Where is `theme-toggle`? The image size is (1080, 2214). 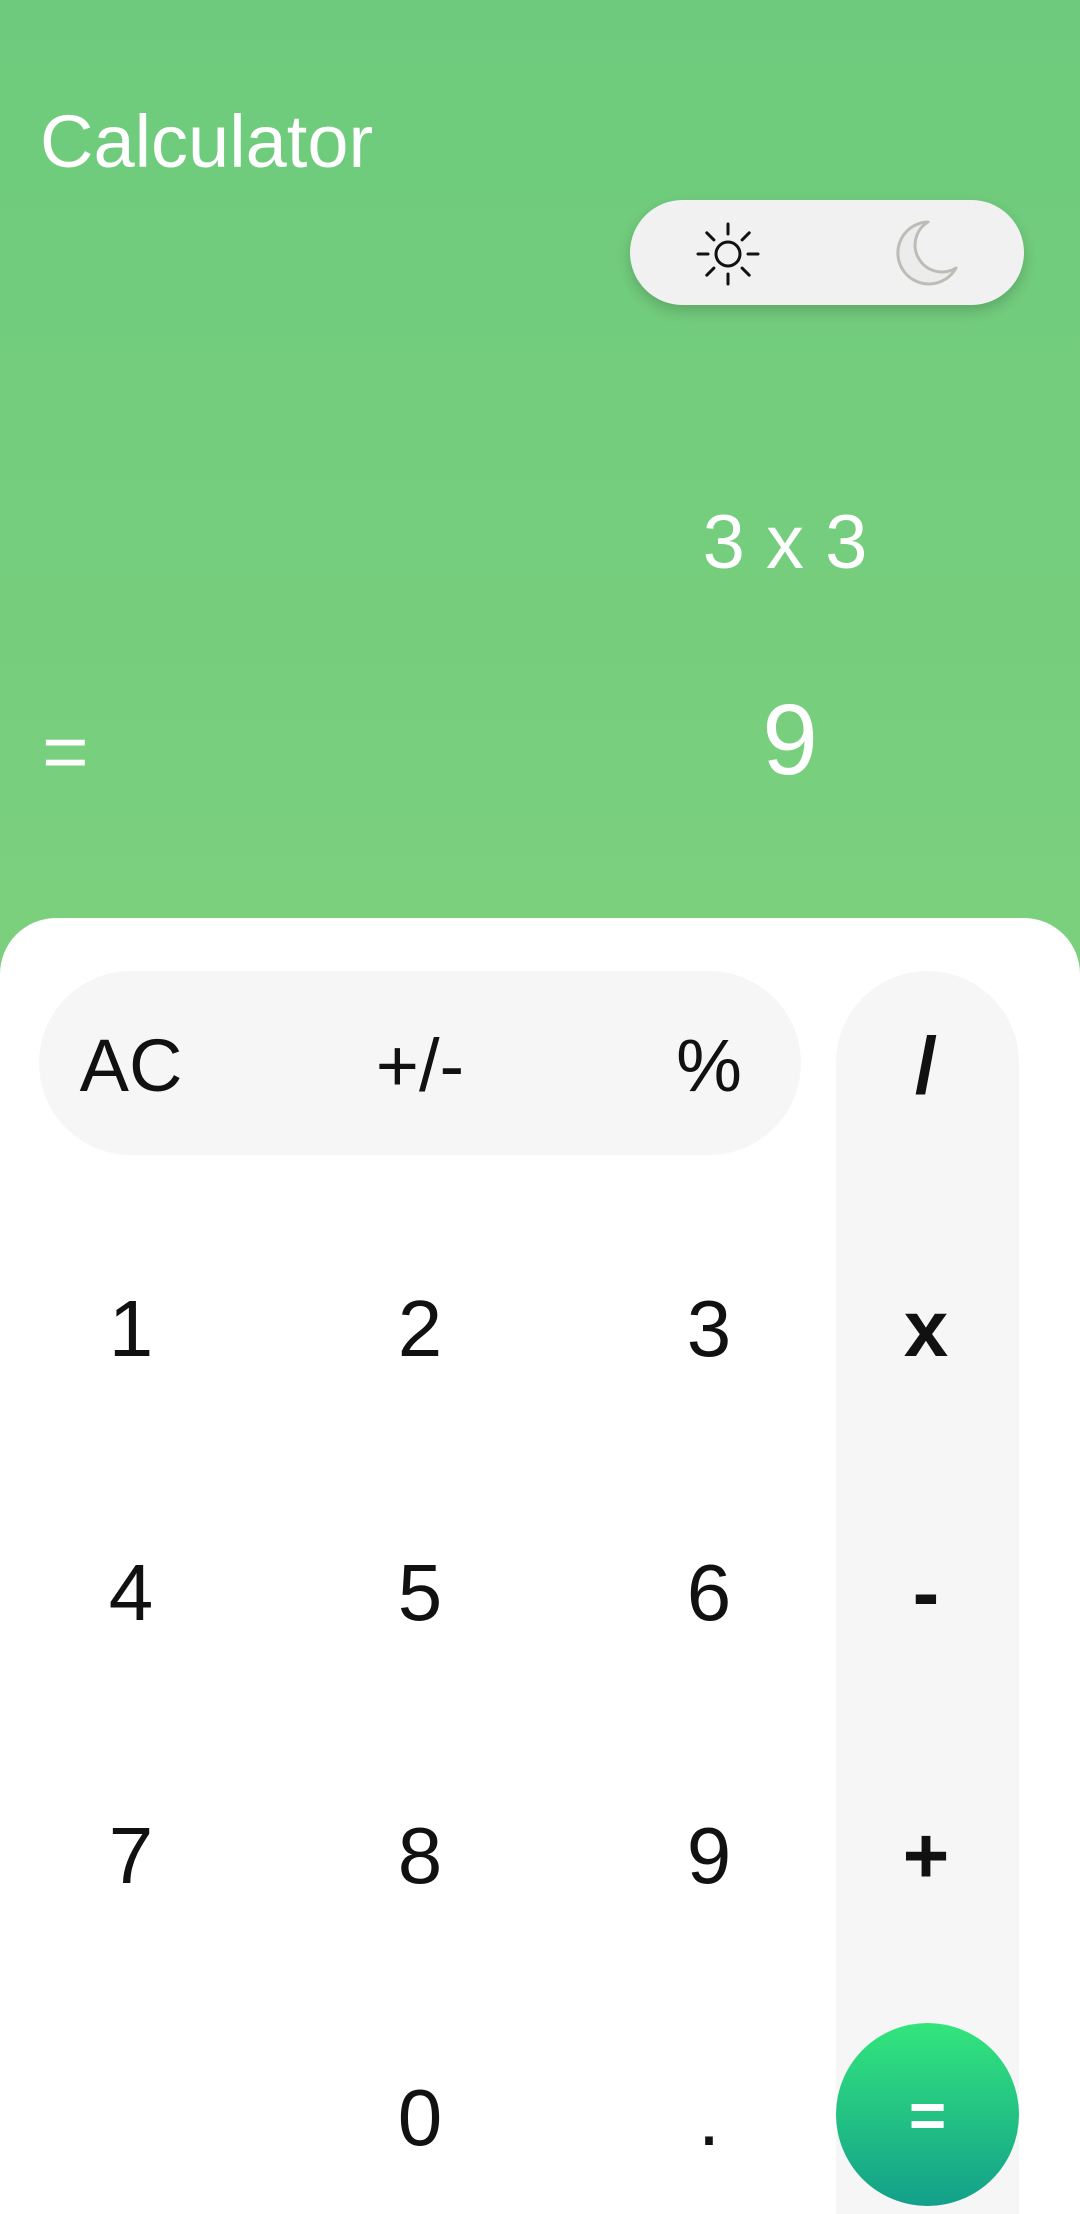
theme-toggle is located at coordinates (827, 252).